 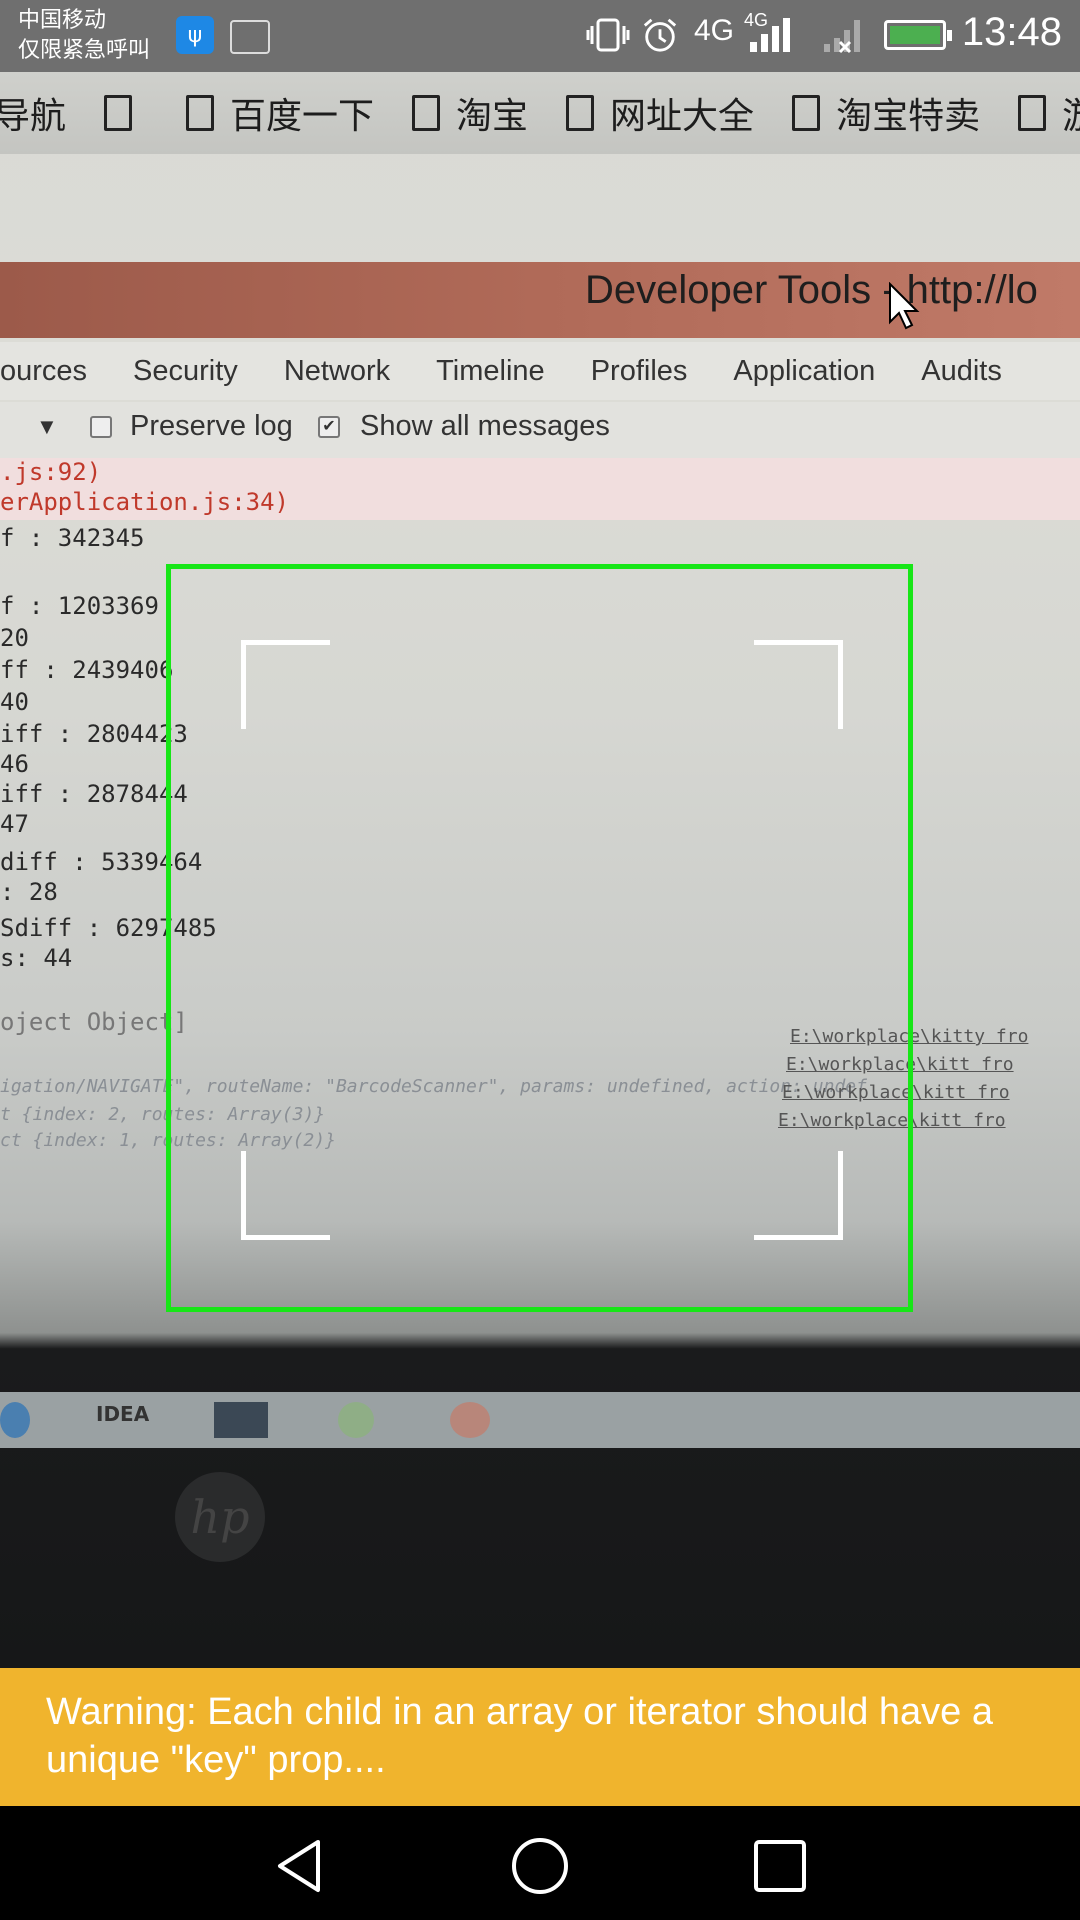 What do you see at coordinates (123, 1414) in the screenshot?
I see `idea-app-label: IDEA` at bounding box center [123, 1414].